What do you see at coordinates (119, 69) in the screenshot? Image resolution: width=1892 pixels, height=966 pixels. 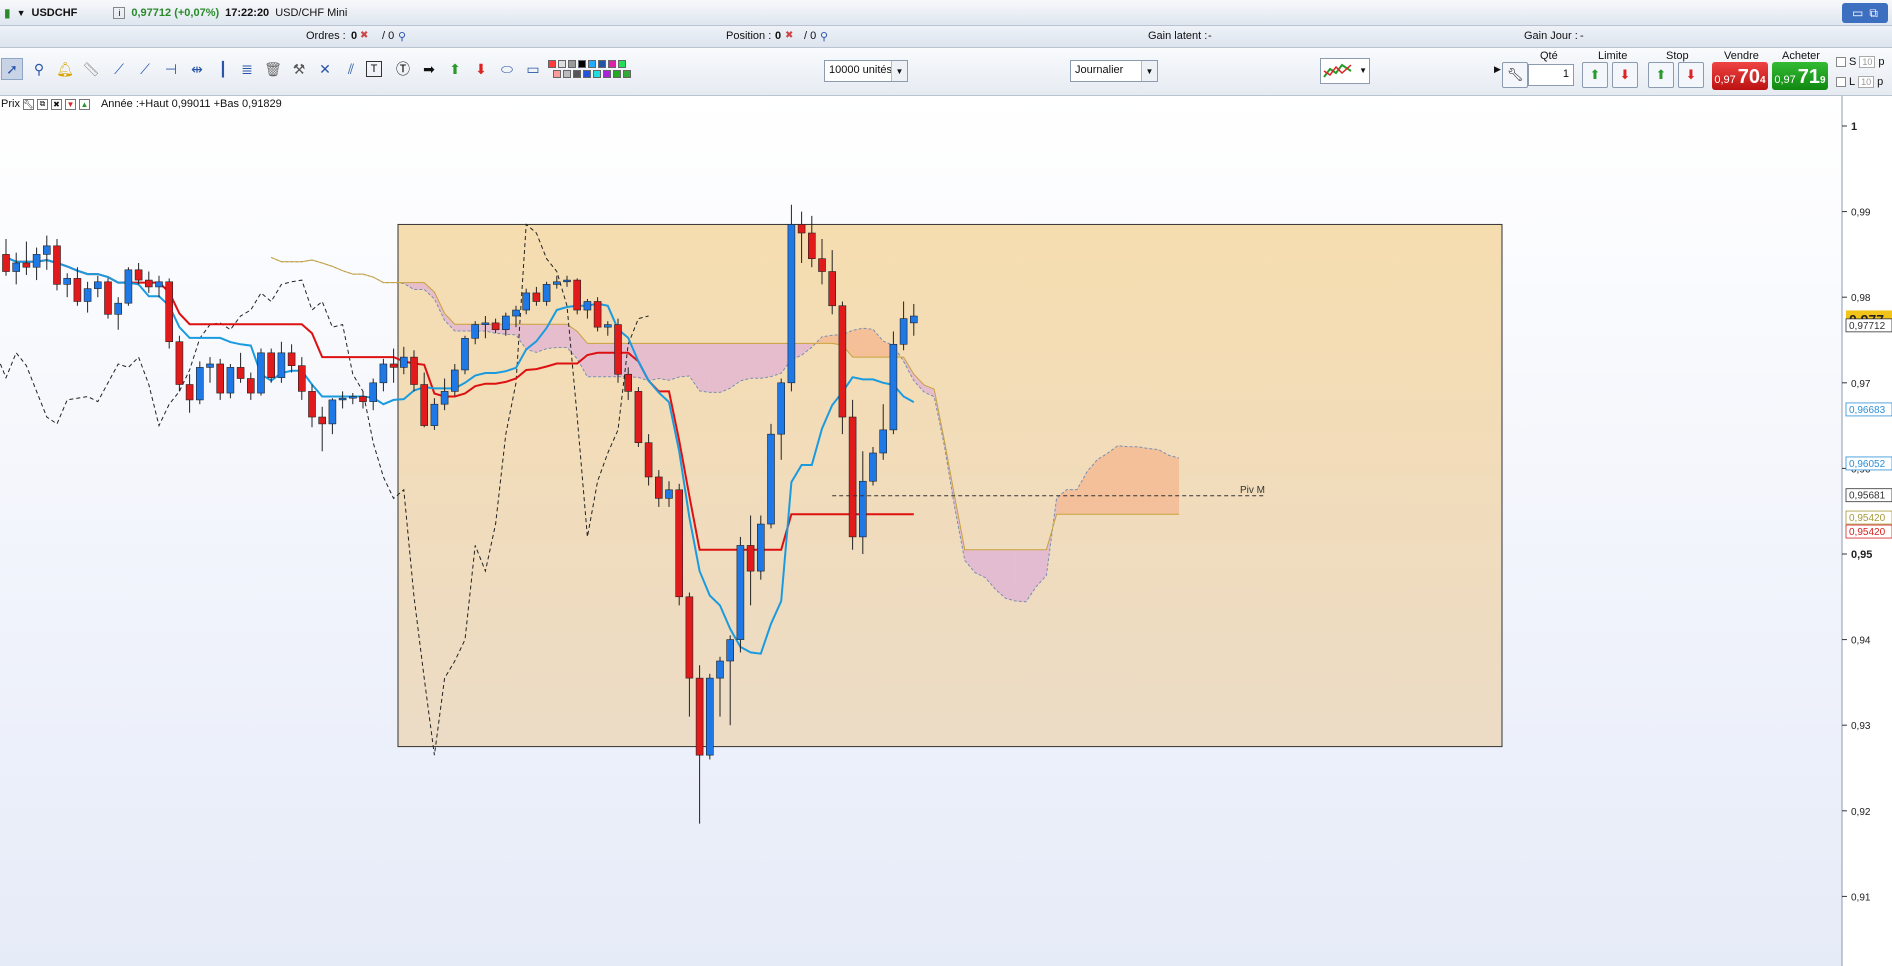 I see `line-icon: ⟋` at bounding box center [119, 69].